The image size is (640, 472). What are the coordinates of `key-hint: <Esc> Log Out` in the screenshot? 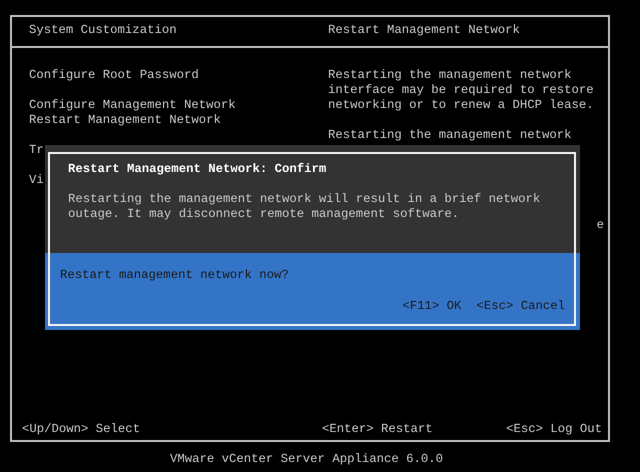 It's located at (554, 429).